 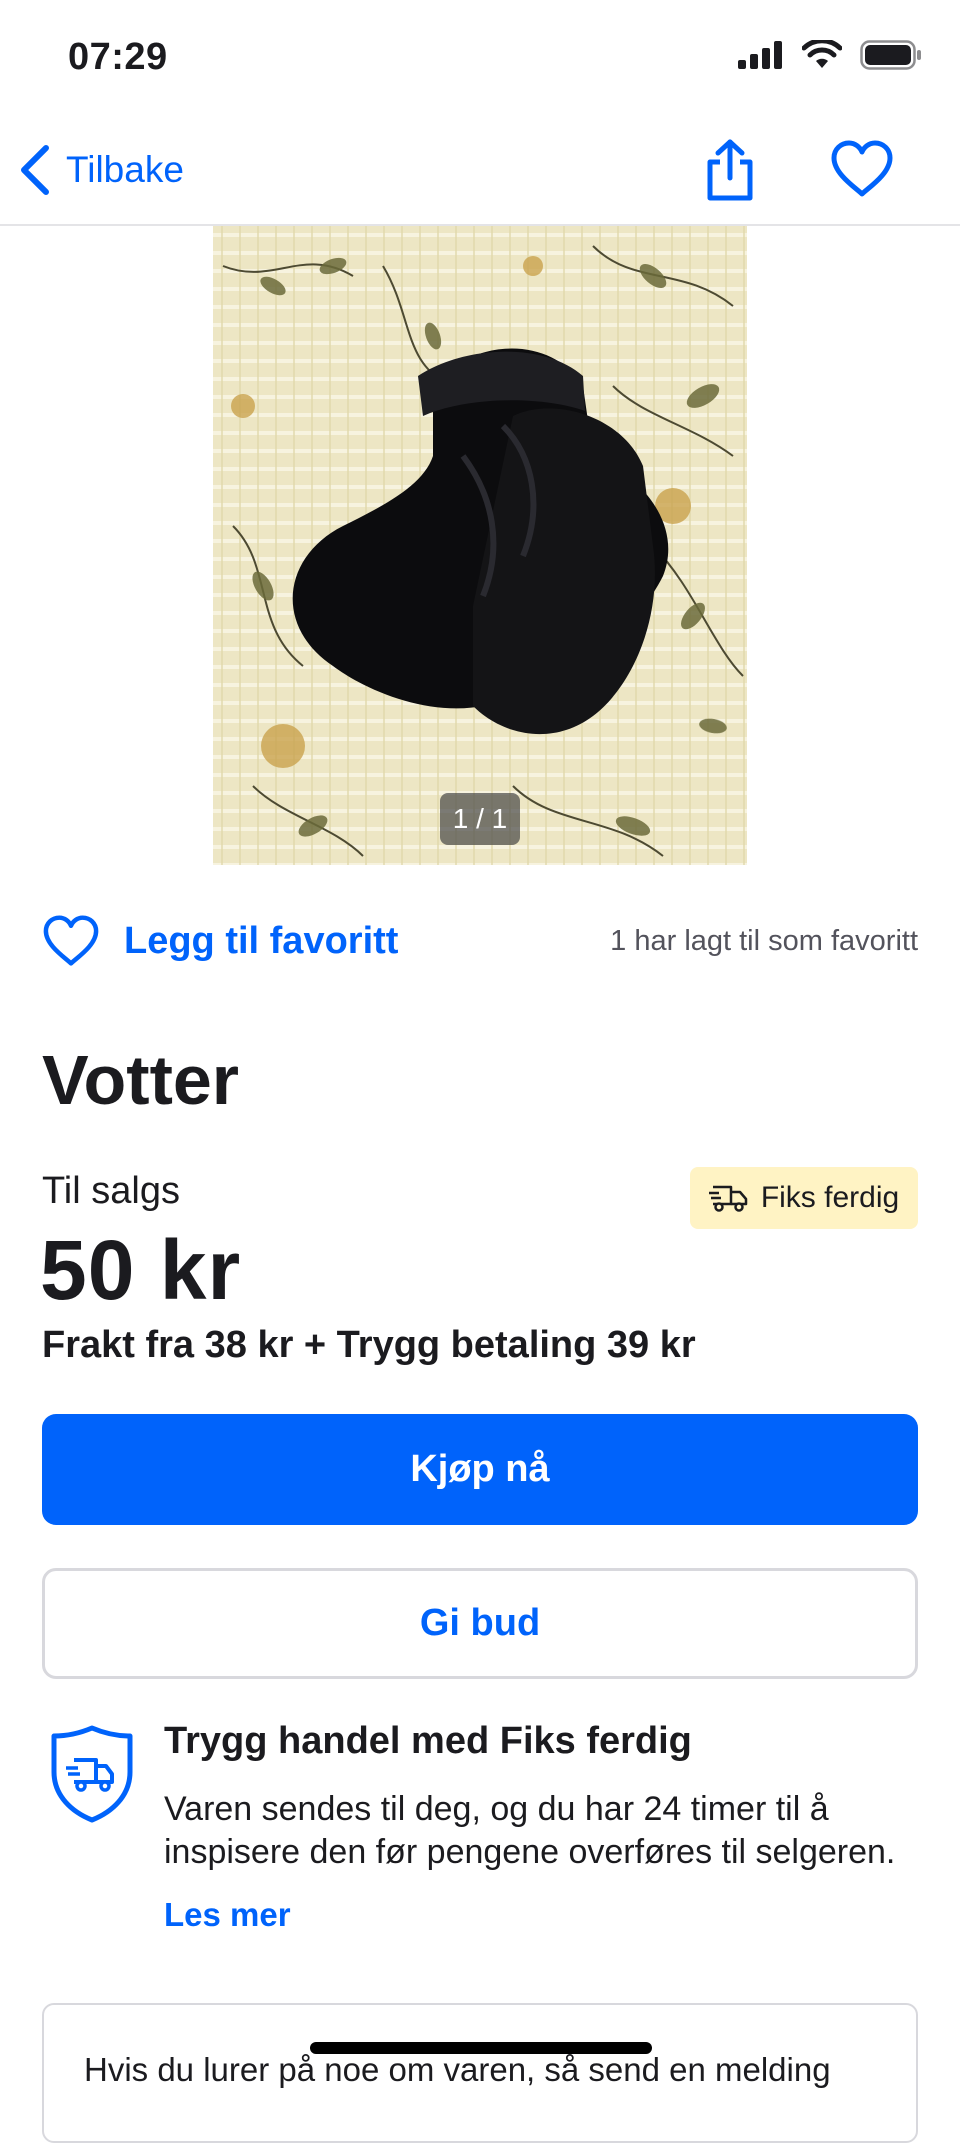 I want to click on shipping-info: Frakt fra 38 kr + Trygg betaling 39 kr, so click(x=369, y=1345).